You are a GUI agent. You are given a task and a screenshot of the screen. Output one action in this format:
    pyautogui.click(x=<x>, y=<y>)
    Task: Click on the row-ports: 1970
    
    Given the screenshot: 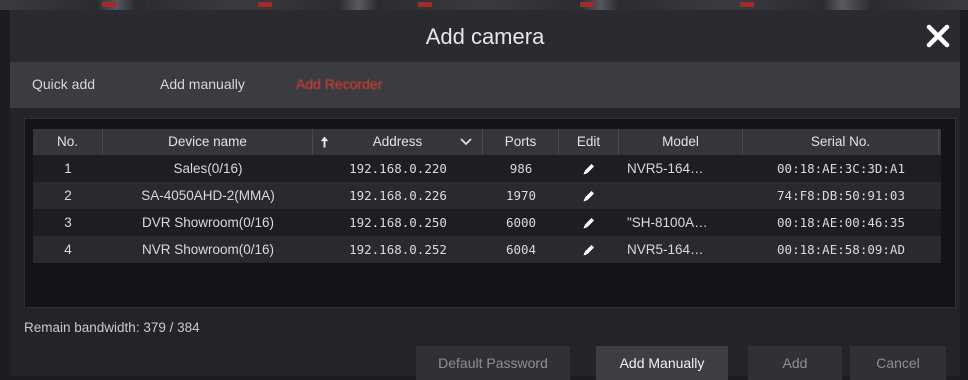 What is the action you would take?
    pyautogui.click(x=521, y=195)
    